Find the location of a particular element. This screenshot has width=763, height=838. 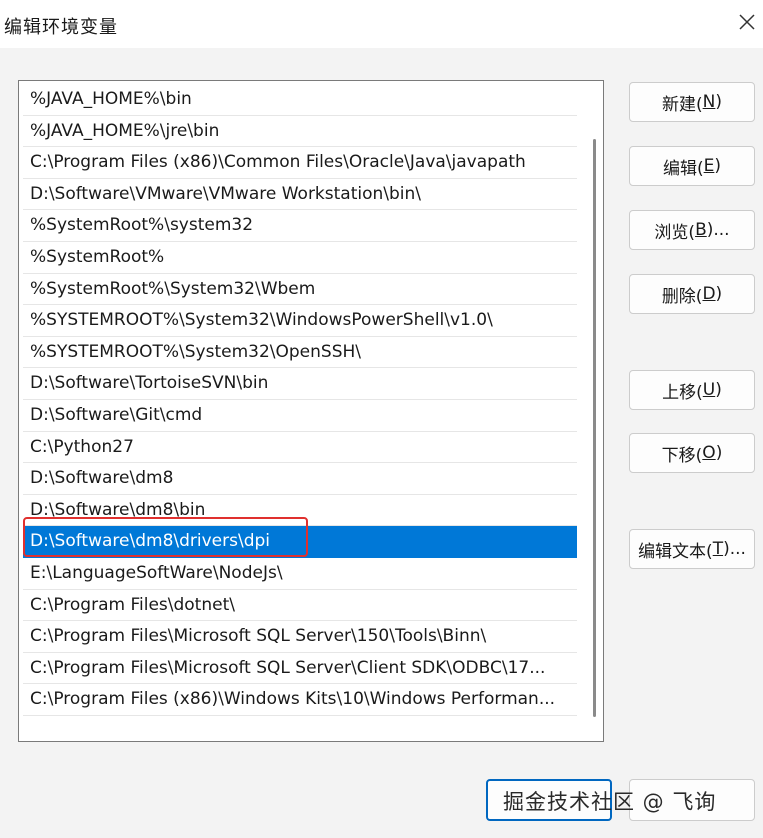

edit-text-button-label: 编辑文本( is located at coordinates (675, 551).